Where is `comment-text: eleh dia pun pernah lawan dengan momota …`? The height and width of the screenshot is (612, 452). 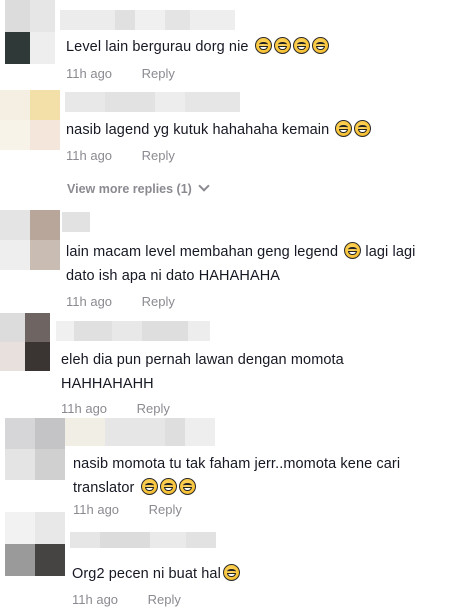
comment-text: eleh dia pun pernah lawan dengan momota … is located at coordinates (202, 372).